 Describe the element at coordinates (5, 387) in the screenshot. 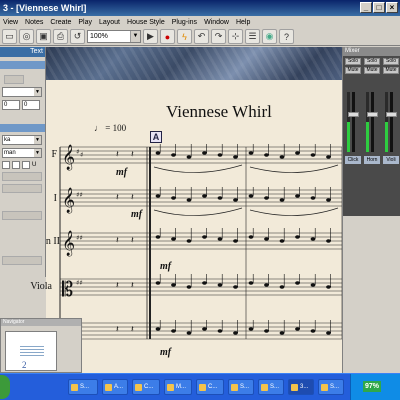

I see `start-button` at that location.